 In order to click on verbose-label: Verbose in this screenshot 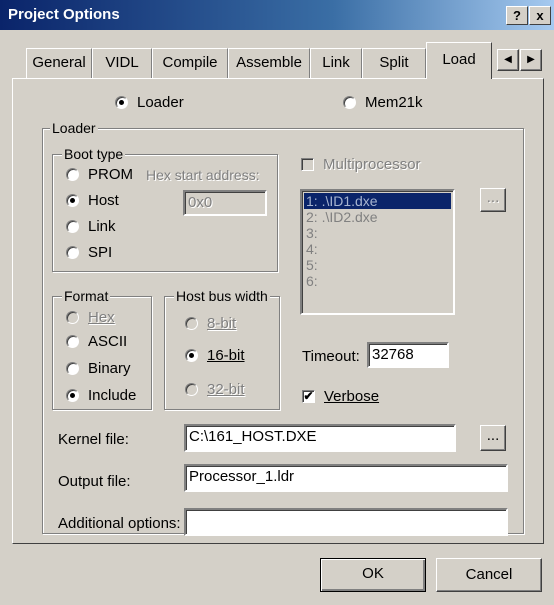, I will do `click(352, 396)`.